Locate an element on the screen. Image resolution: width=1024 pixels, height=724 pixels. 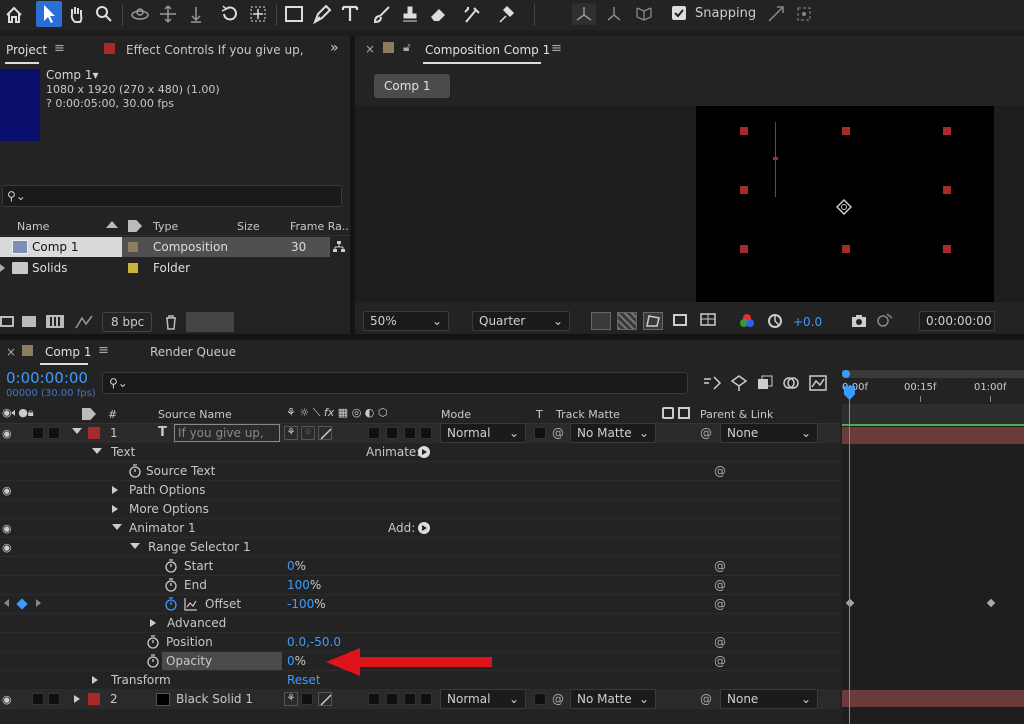
work-area-start-handle is located at coordinates (846, 374).